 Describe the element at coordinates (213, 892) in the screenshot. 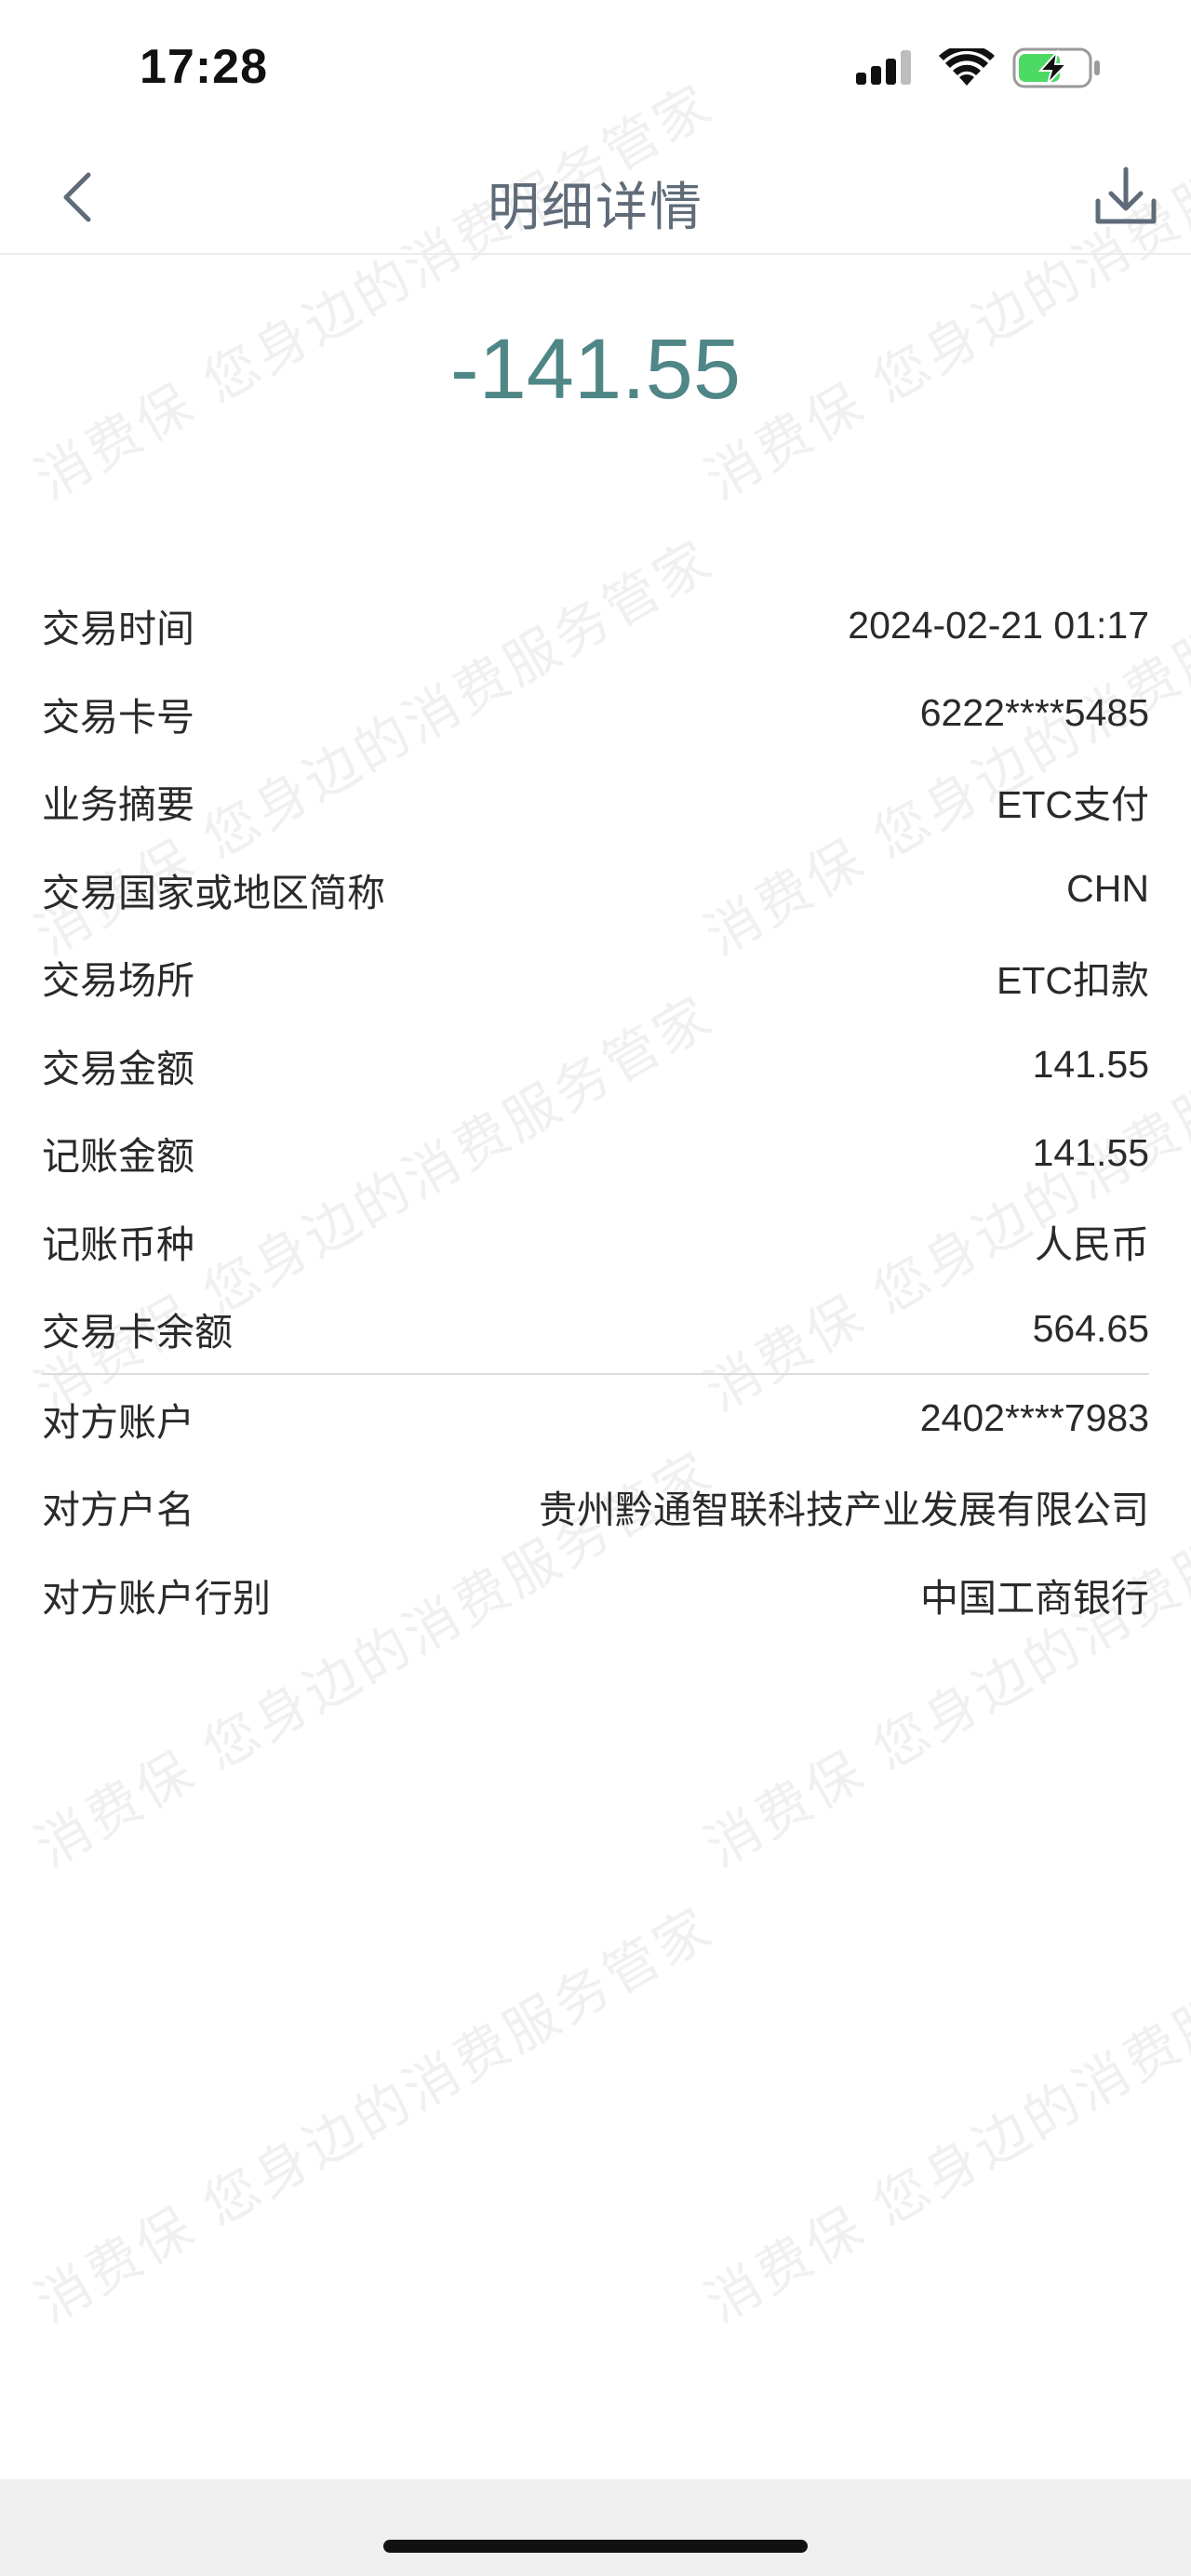

I see `detail-label: 交易国家或地区简称` at that location.